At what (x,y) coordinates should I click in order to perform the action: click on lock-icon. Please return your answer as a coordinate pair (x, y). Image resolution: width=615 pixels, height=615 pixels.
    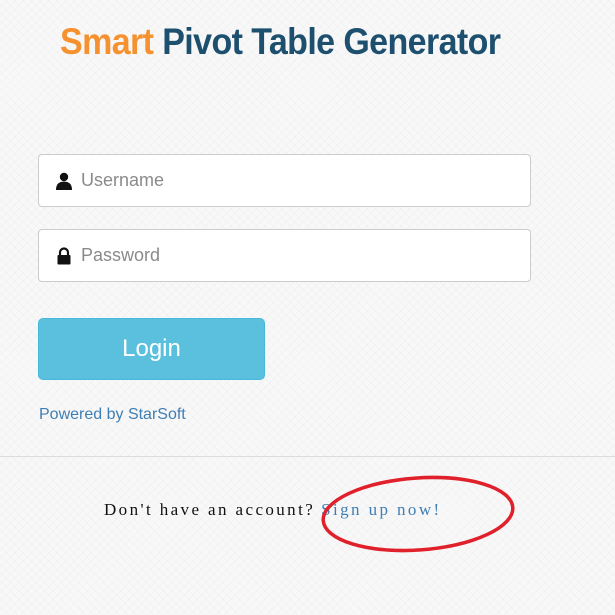
    Looking at the image, I should click on (64, 256).